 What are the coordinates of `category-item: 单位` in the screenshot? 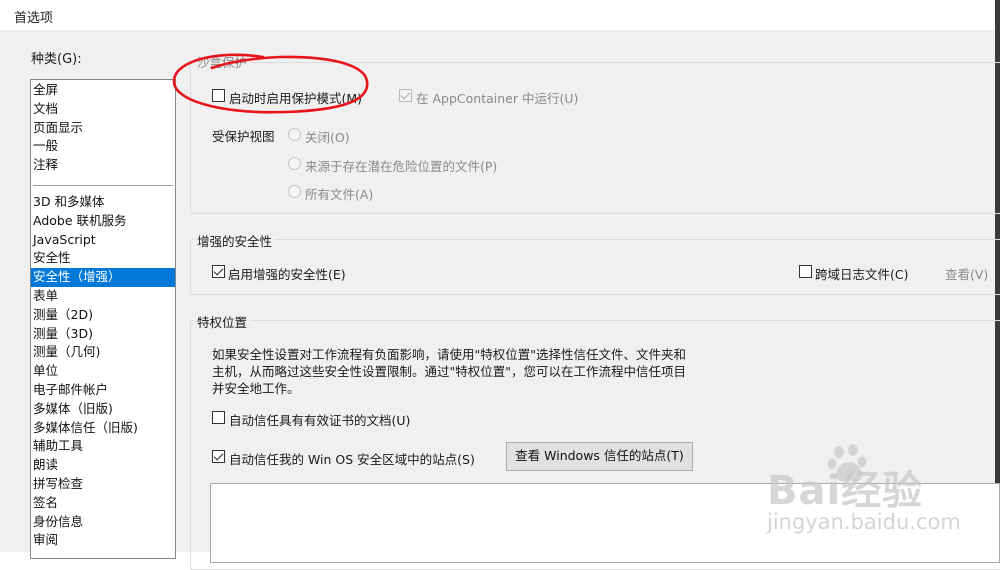 It's located at (103, 371).